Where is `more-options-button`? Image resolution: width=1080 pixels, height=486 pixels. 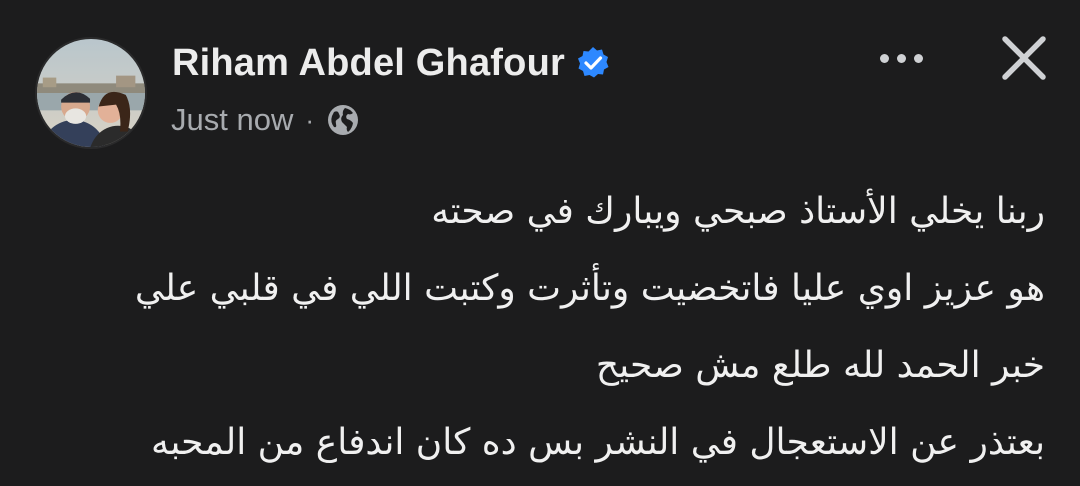
more-options-button is located at coordinates (901, 58).